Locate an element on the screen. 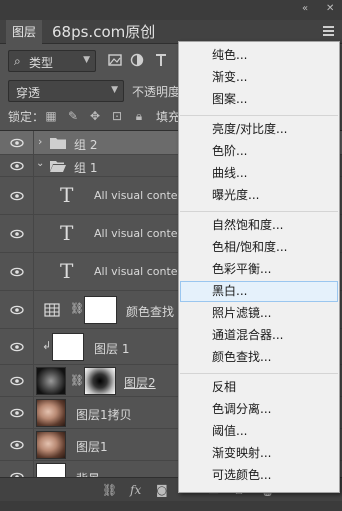 This screenshot has height=511, width=342. clipping-arrow-icon: ↲ is located at coordinates (47, 345).